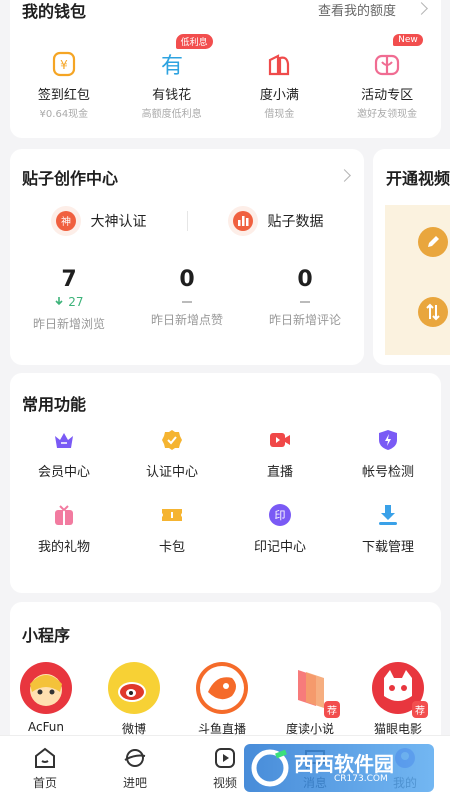 Image resolution: width=450 pixels, height=800 pixels. I want to click on function-label: 认证中心, so click(171, 472).